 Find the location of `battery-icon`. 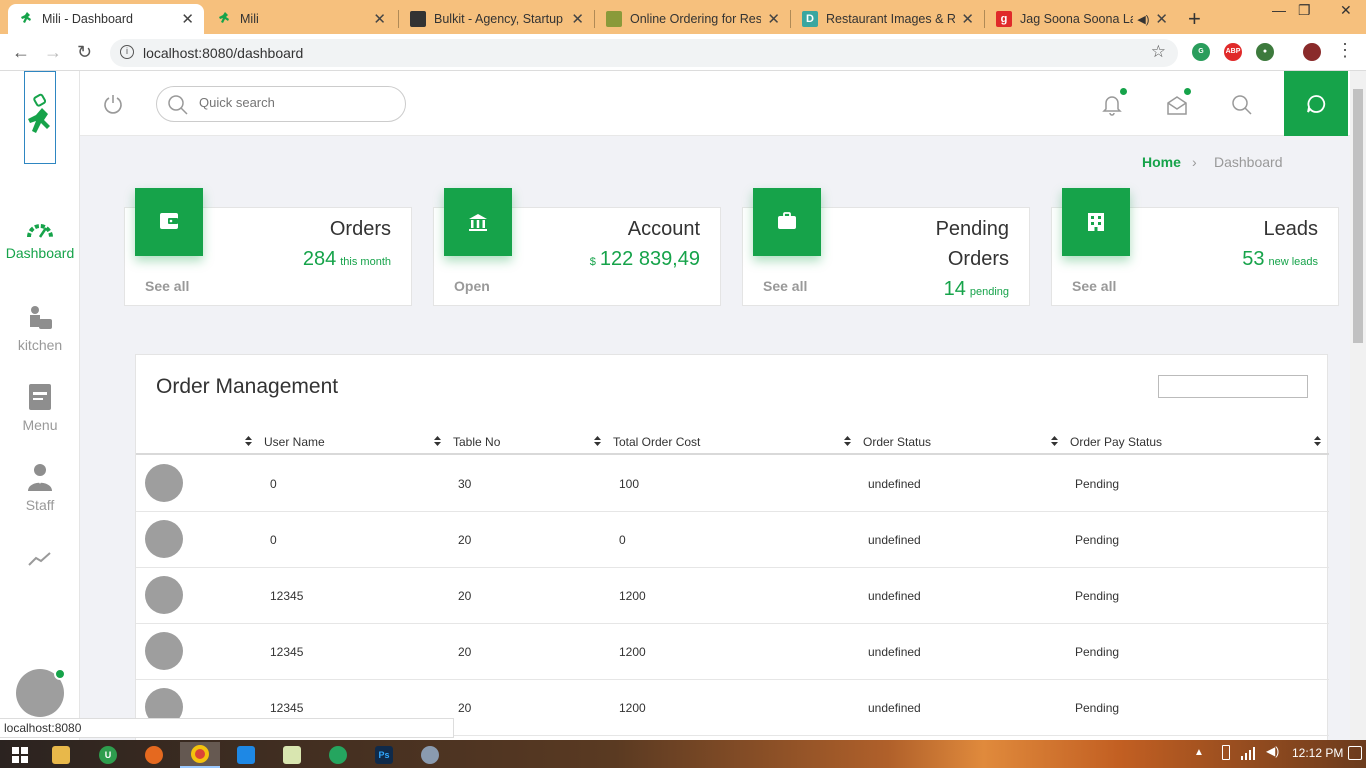

battery-icon is located at coordinates (1226, 752).